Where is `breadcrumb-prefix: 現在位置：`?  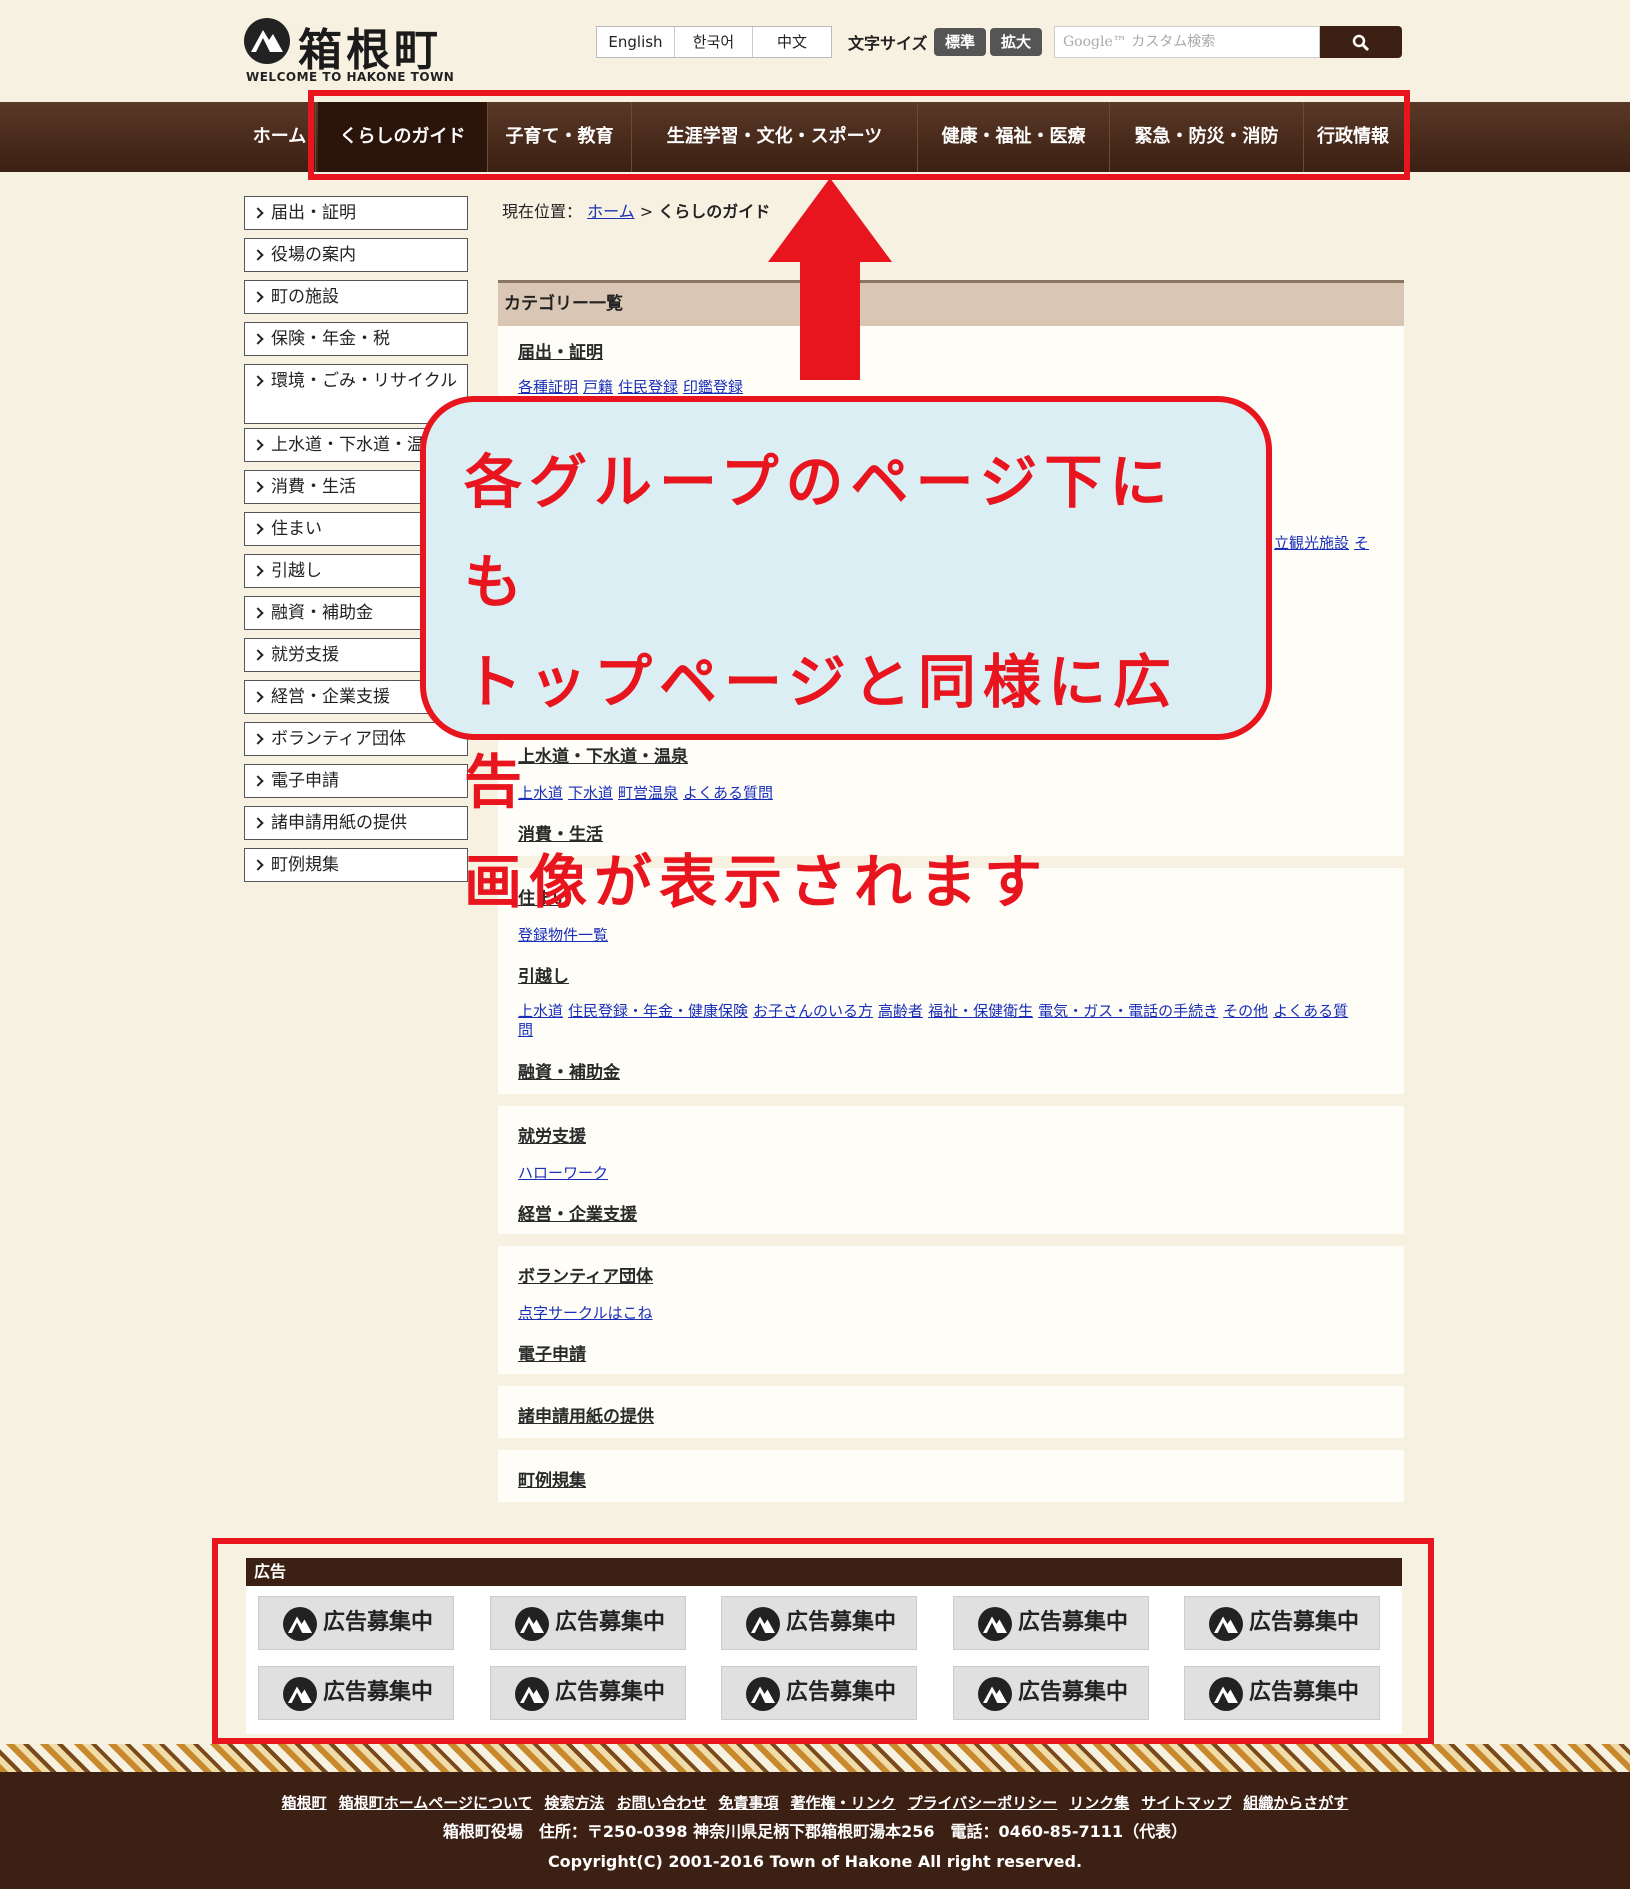 breadcrumb-prefix: 現在位置： is located at coordinates (542, 211).